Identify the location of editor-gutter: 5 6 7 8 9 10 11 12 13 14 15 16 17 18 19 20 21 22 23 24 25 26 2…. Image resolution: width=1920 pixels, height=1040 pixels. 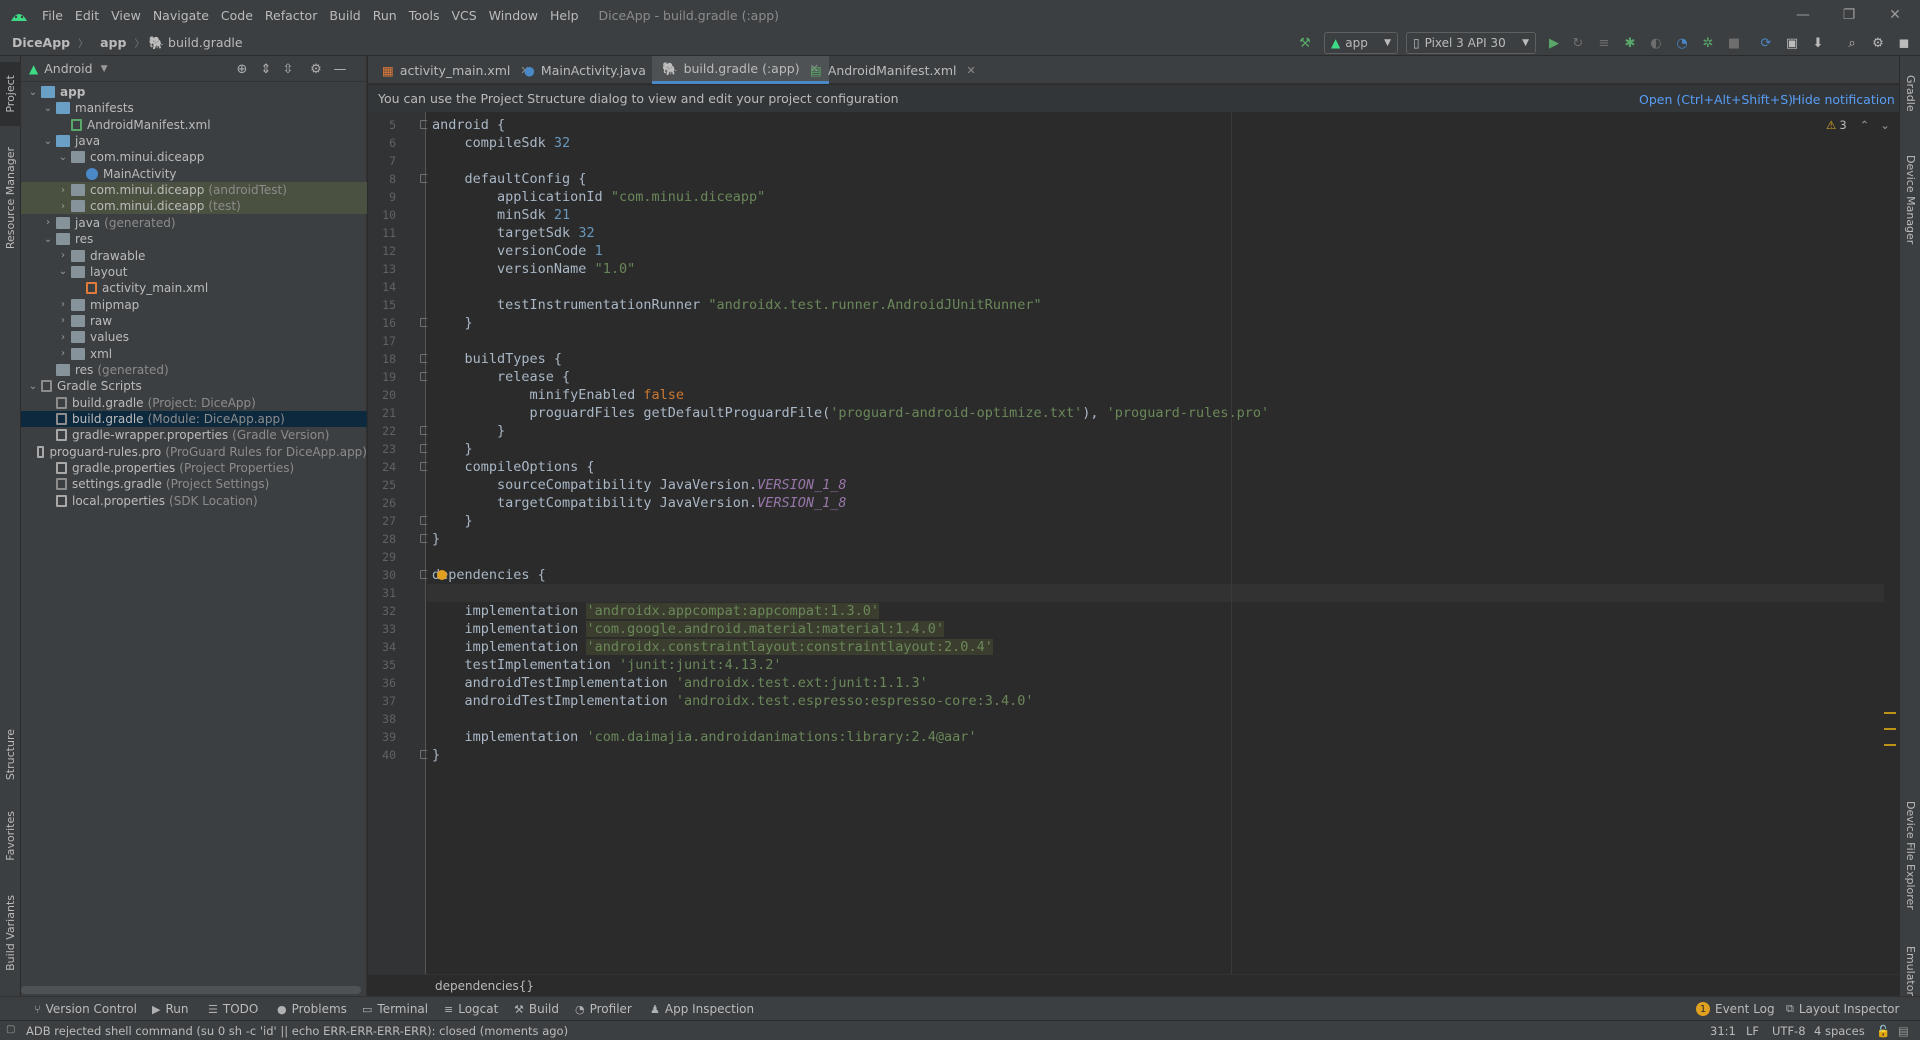
(398, 543).